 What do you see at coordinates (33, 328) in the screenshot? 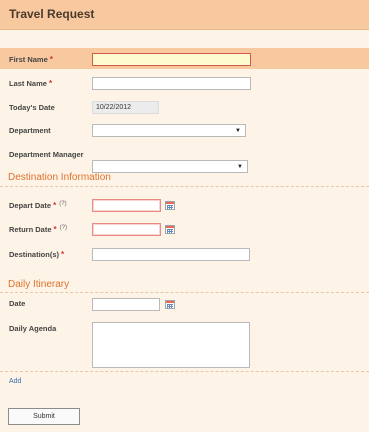
I see `daily-agenda-label: Daily Agenda` at bounding box center [33, 328].